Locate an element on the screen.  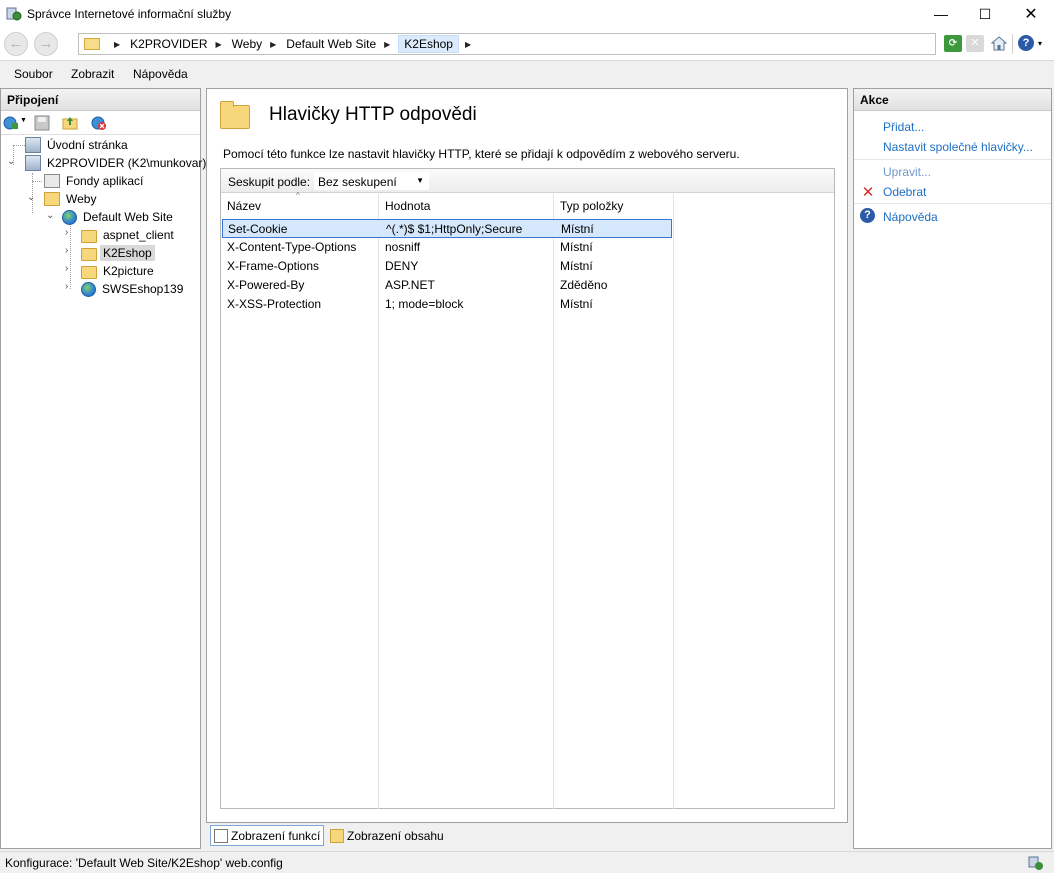
table-row: X-Powered-By ASP.NET Zděděno is located at coordinates (447, 285).